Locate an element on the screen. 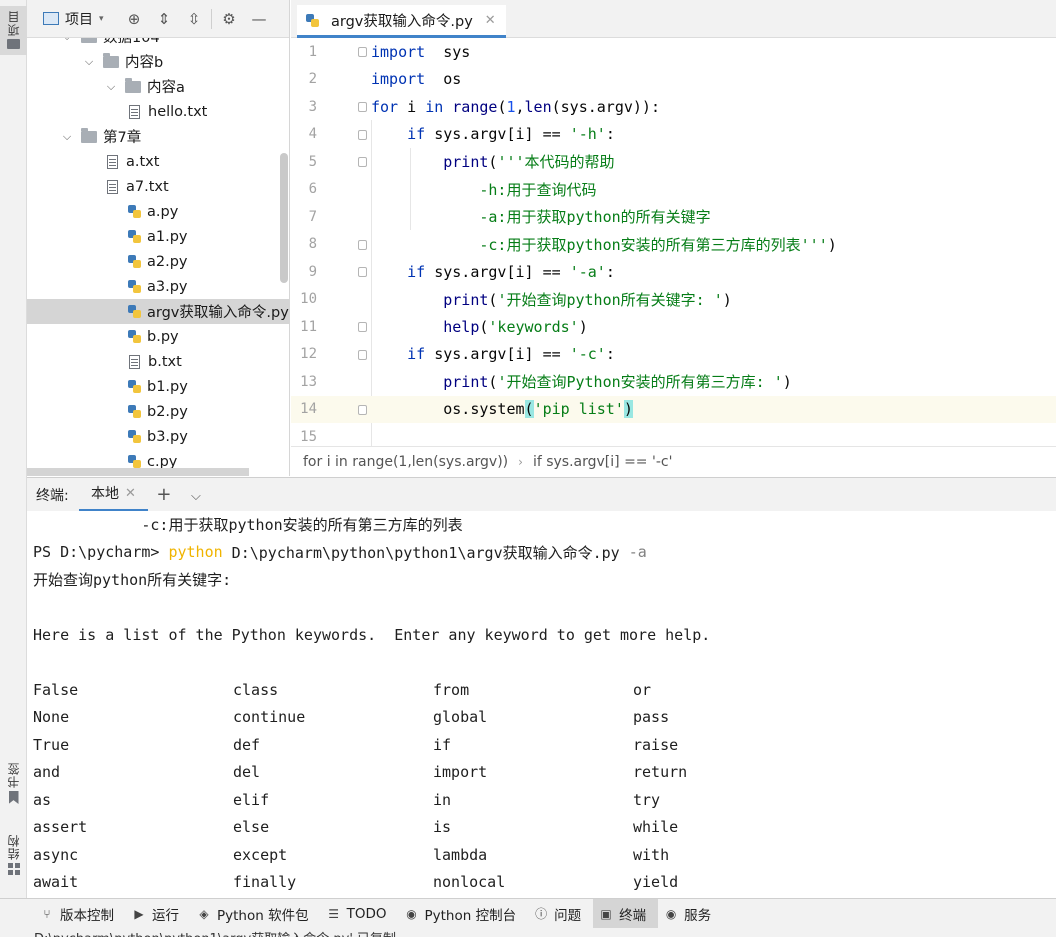  tree-row: ⌵ 数据104 is located at coordinates (158, 43).